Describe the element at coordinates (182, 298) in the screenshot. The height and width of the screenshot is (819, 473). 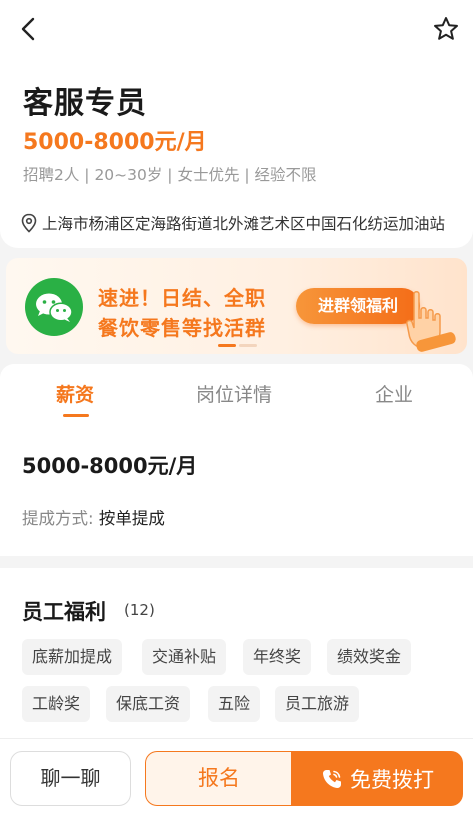
I see `banner-headline: 速进！日结、全职` at that location.